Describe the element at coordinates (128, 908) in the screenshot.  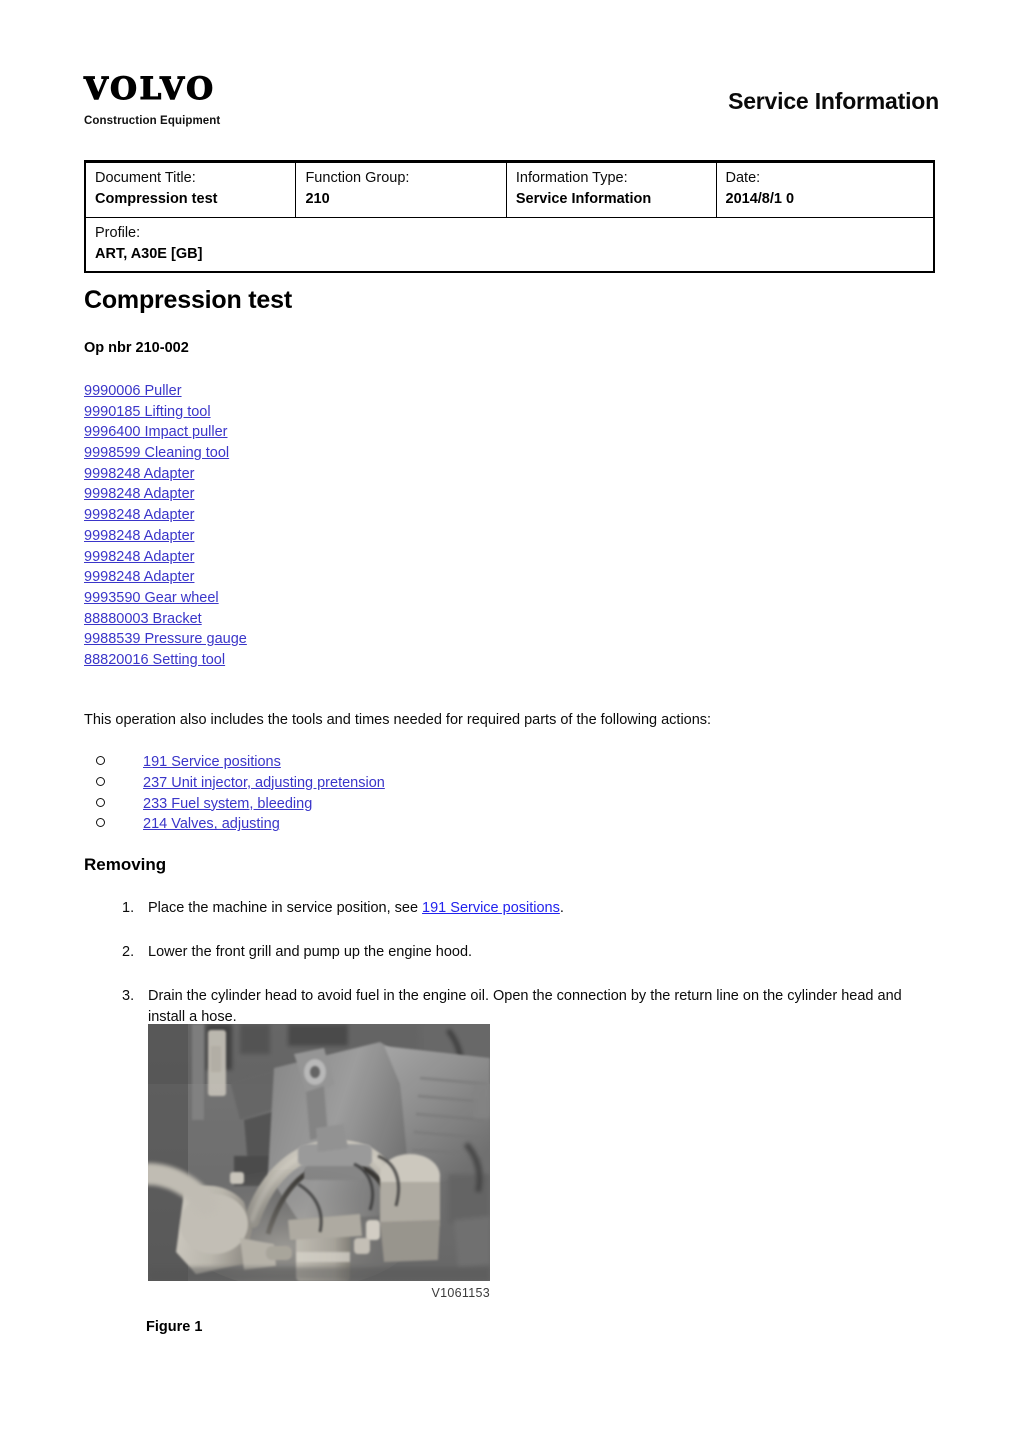
I see `step-number: 1.` at that location.